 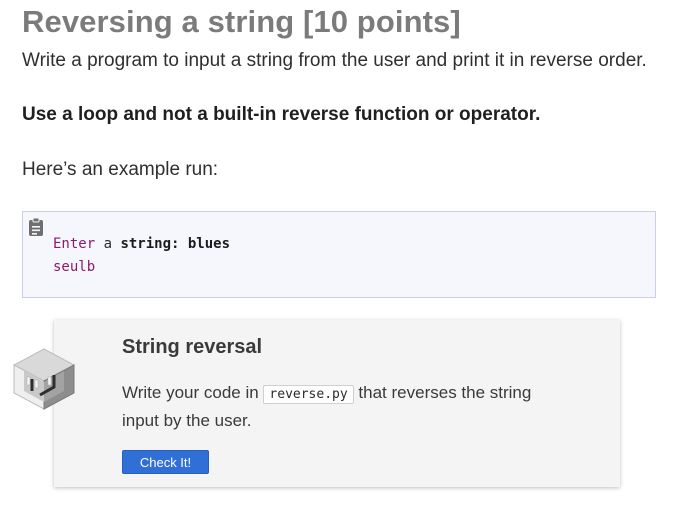 I want to click on code-line-output: seulb, so click(x=74, y=267).